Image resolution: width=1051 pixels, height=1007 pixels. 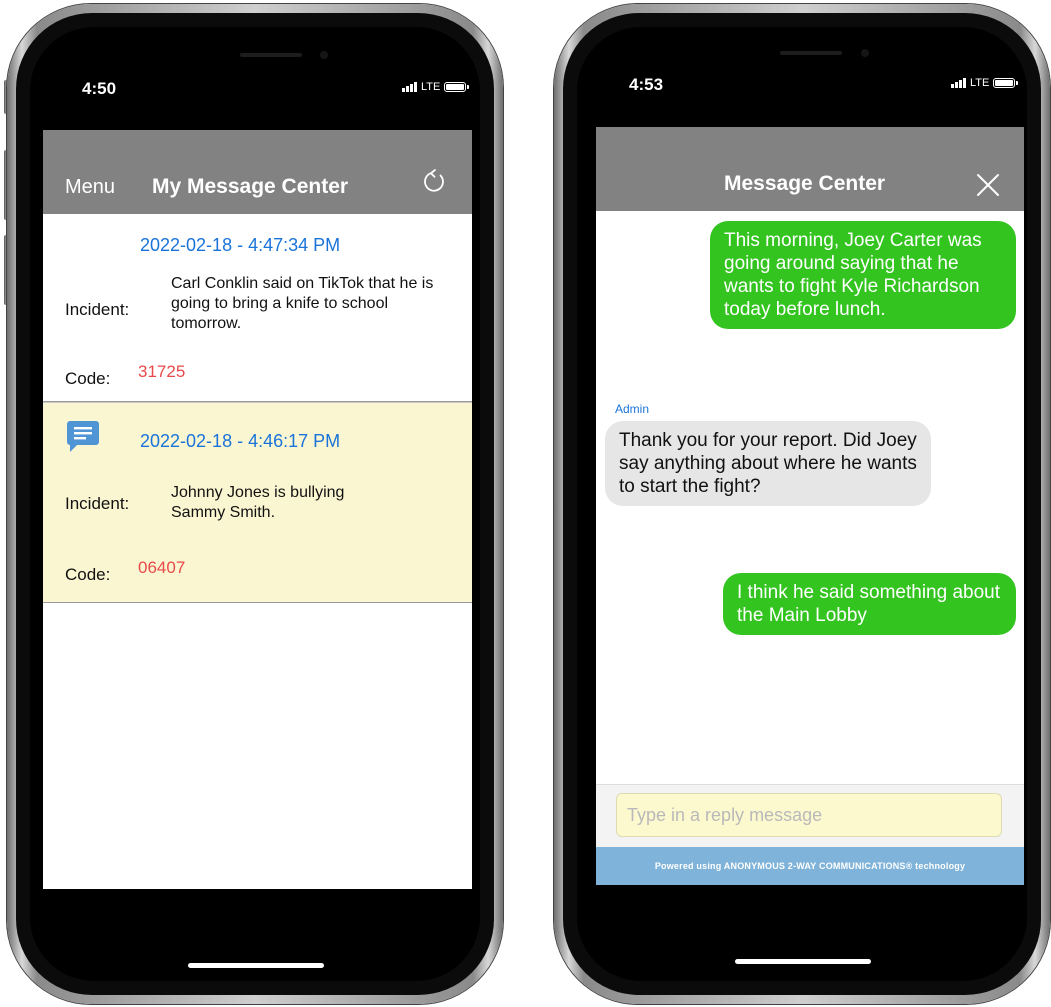 I want to click on page-title: Message Center, so click(x=805, y=183).